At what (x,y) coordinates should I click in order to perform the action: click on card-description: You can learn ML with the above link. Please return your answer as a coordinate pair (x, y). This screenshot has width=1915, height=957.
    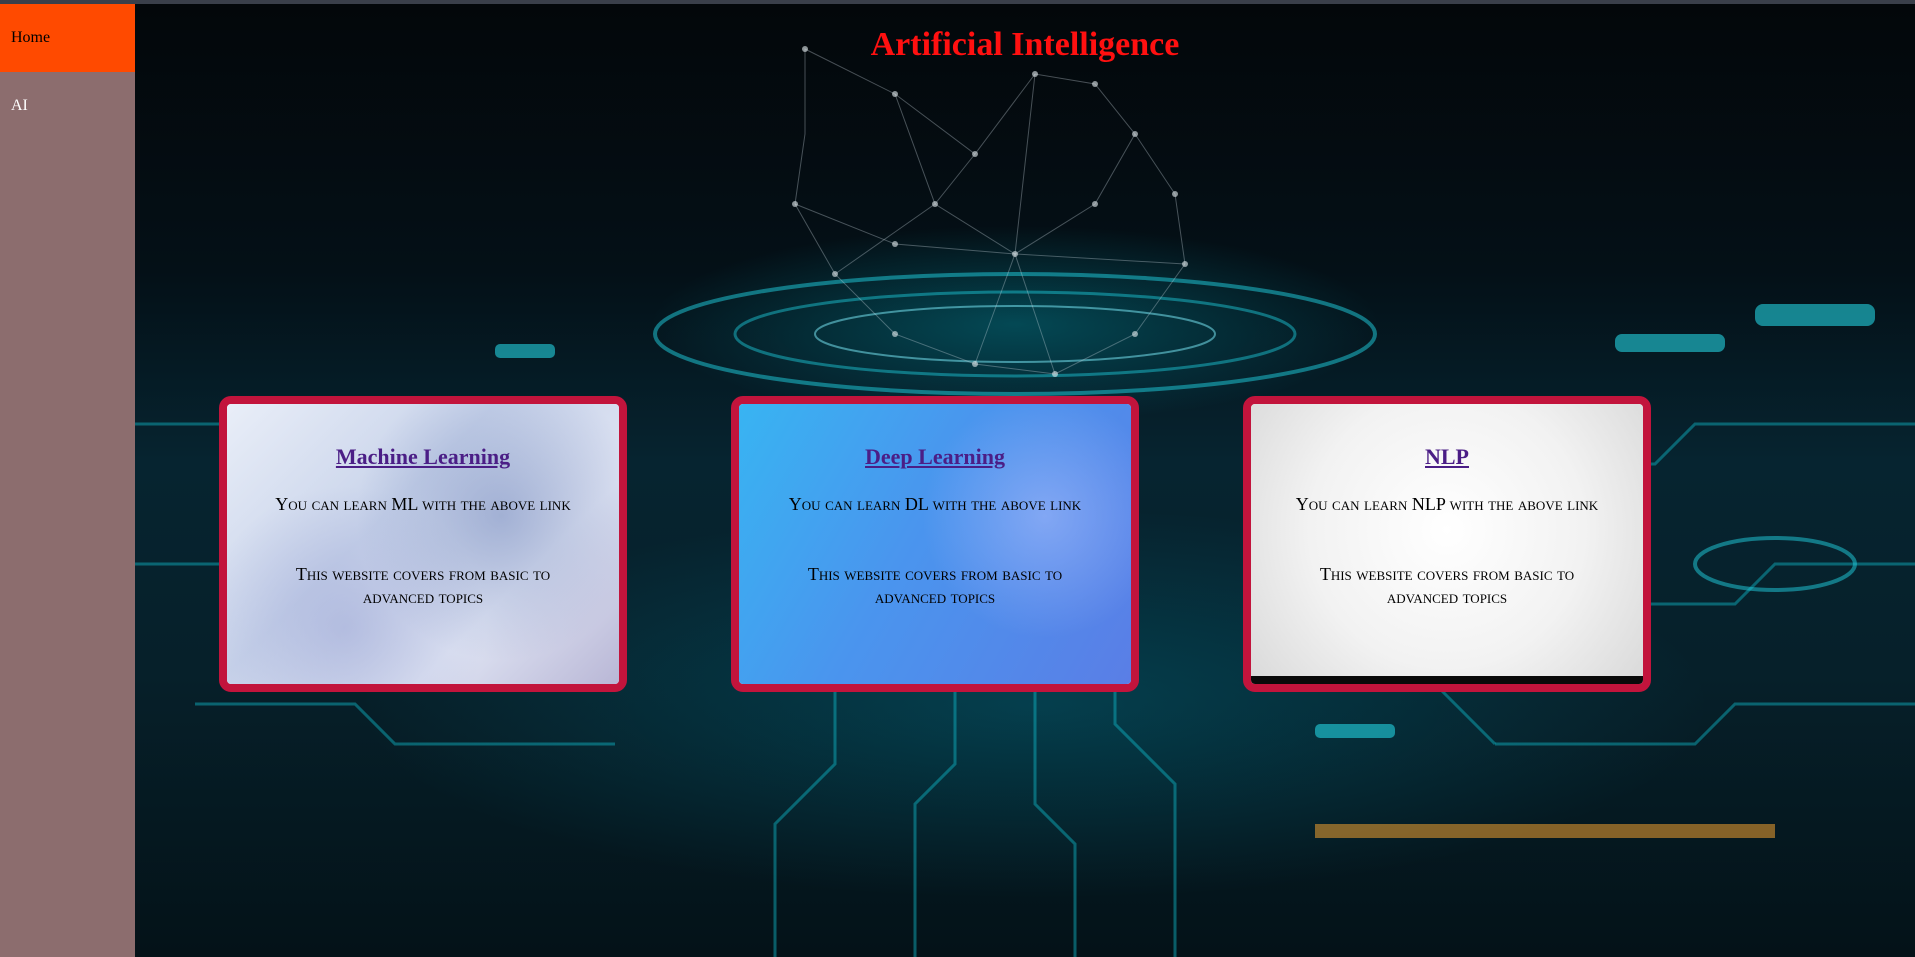
    Looking at the image, I should click on (423, 504).